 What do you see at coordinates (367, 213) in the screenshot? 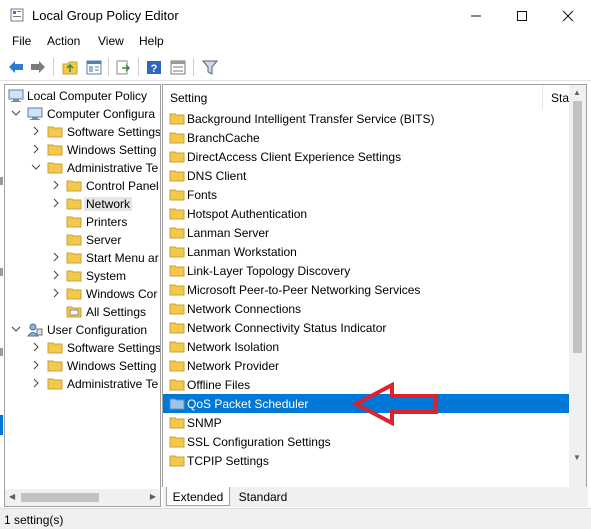
I see `list-item: Hotspot Authentication` at bounding box center [367, 213].